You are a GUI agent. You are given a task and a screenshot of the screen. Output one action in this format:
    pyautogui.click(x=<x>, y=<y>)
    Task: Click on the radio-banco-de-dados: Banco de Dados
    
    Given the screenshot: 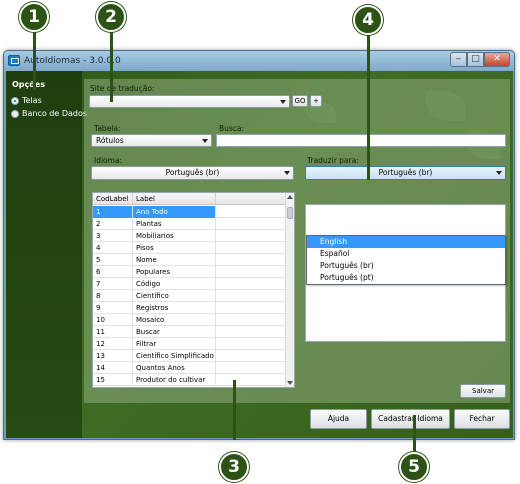 What is the action you would take?
    pyautogui.click(x=49, y=113)
    